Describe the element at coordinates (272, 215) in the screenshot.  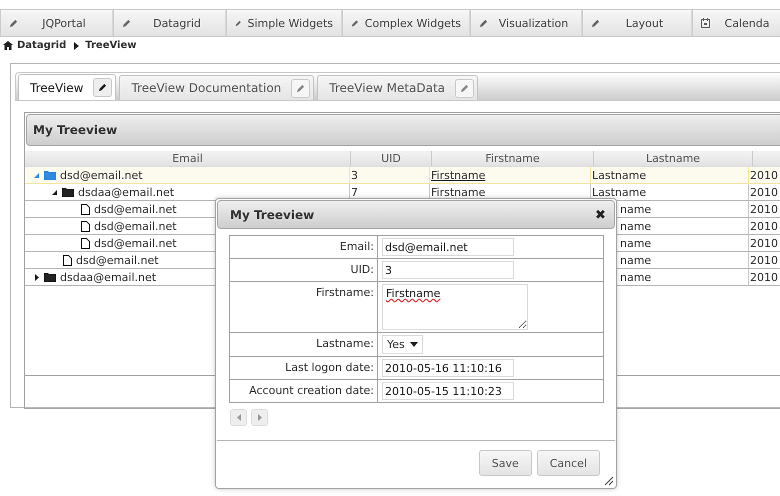
I see `dialog-title: My Treeview` at that location.